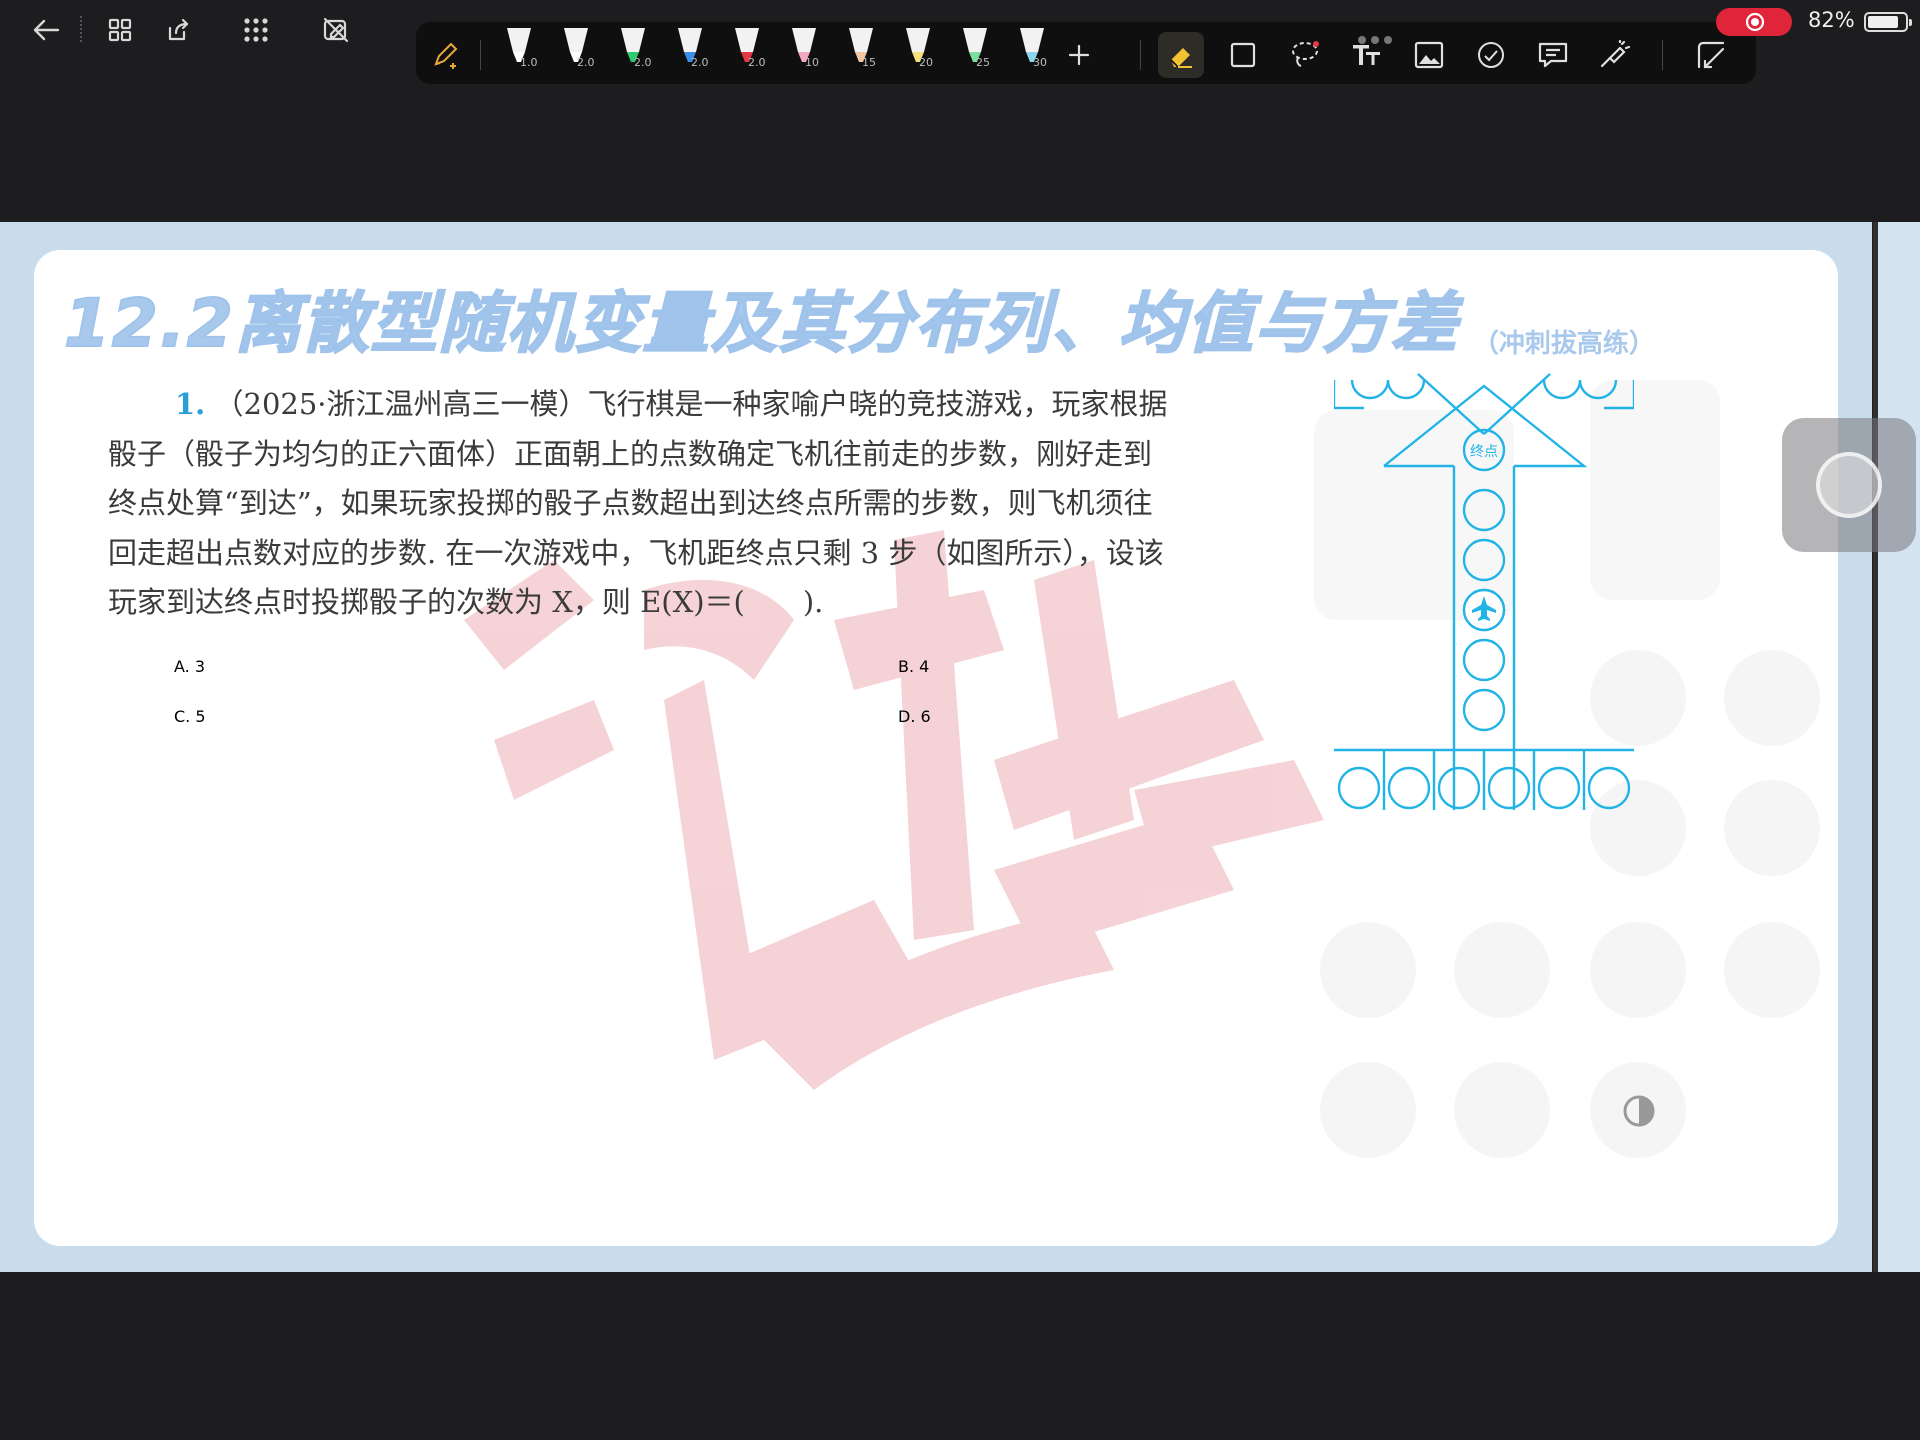 The width and height of the screenshot is (1920, 1440). Describe the element at coordinates (336, 30) in the screenshot. I see `no-edit-icon` at that location.